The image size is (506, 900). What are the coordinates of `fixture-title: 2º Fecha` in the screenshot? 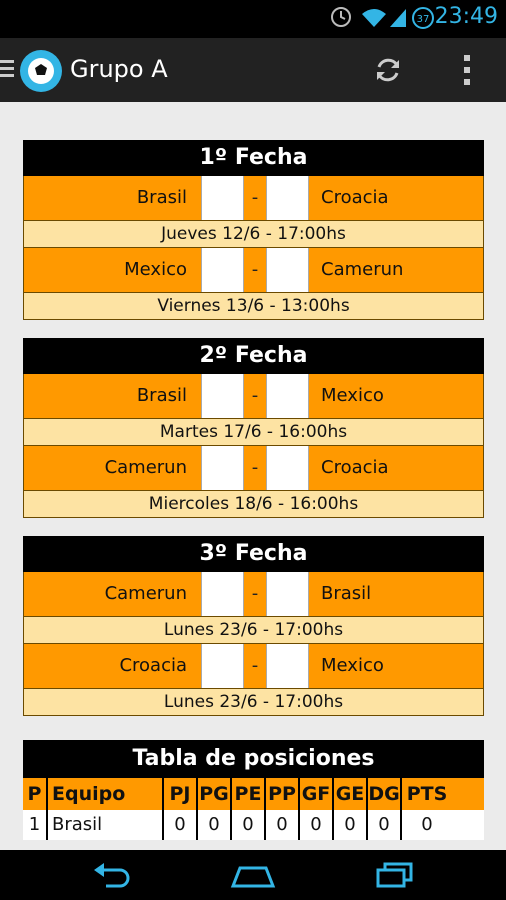 It's located at (253, 356).